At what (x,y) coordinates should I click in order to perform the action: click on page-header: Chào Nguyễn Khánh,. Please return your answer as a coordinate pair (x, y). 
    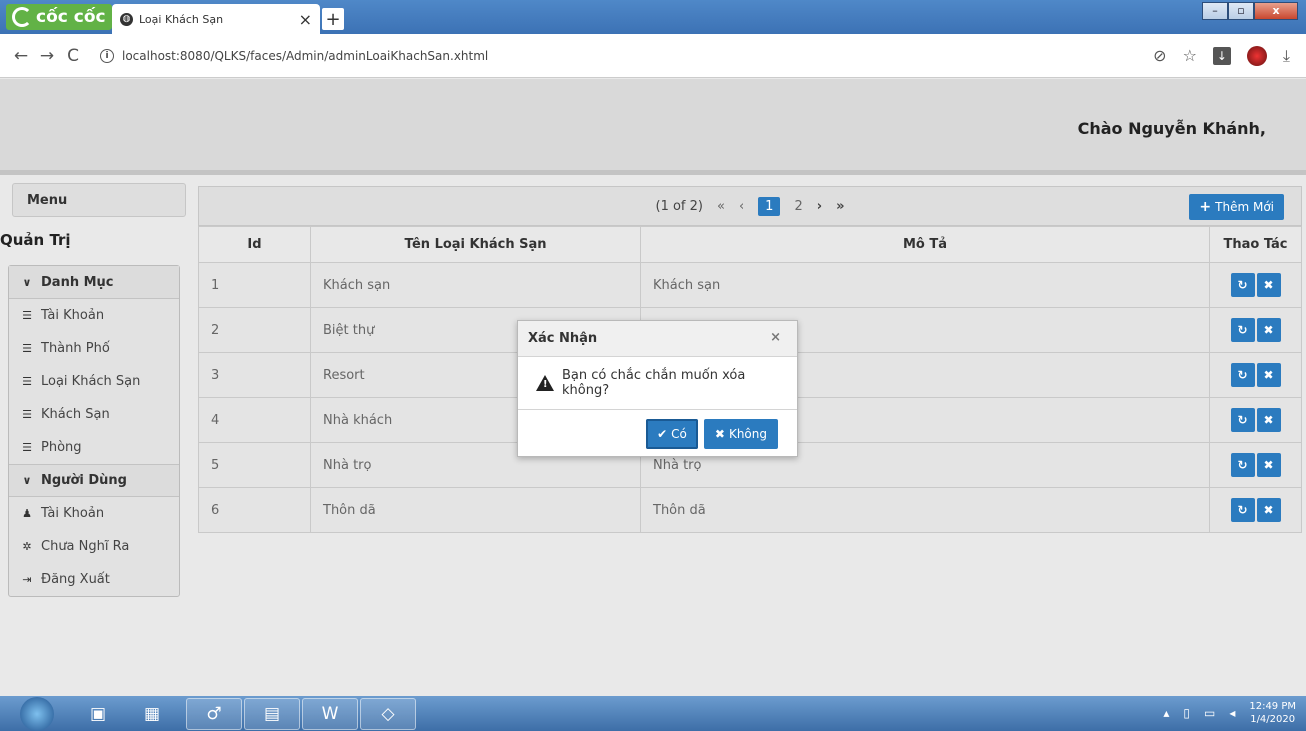
    Looking at the image, I should click on (653, 127).